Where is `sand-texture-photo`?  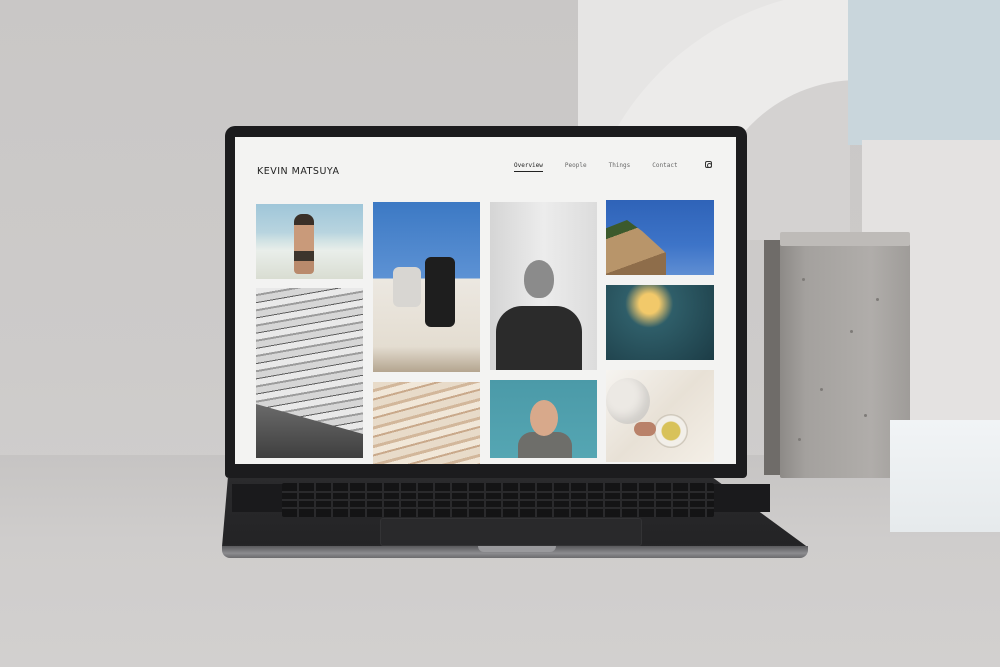
sand-texture-photo is located at coordinates (426, 423).